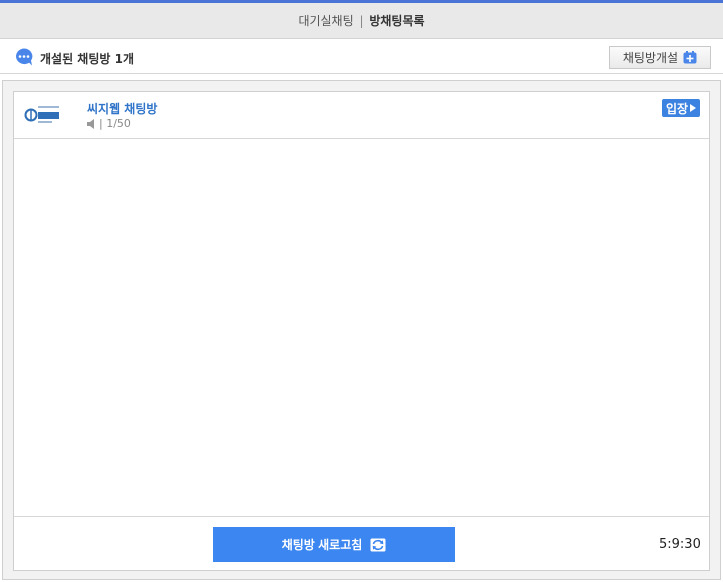 This screenshot has height=582, width=723. What do you see at coordinates (650, 58) in the screenshot?
I see `create-room-label: 채팅방개설` at bounding box center [650, 58].